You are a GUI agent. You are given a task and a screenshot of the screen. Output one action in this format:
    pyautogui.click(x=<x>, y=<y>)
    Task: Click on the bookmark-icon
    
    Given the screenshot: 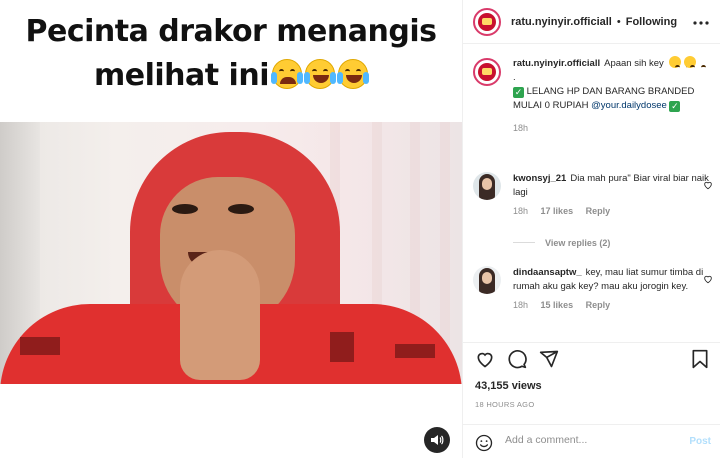 What is the action you would take?
    pyautogui.click(x=700, y=359)
    